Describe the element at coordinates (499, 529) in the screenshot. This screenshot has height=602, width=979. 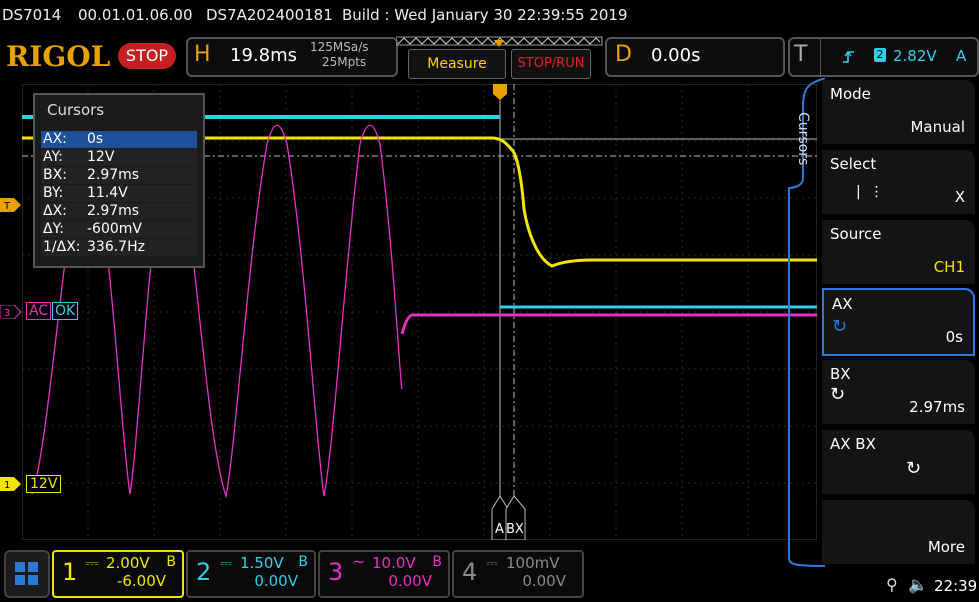
I see `cursor-a-label: A` at that location.